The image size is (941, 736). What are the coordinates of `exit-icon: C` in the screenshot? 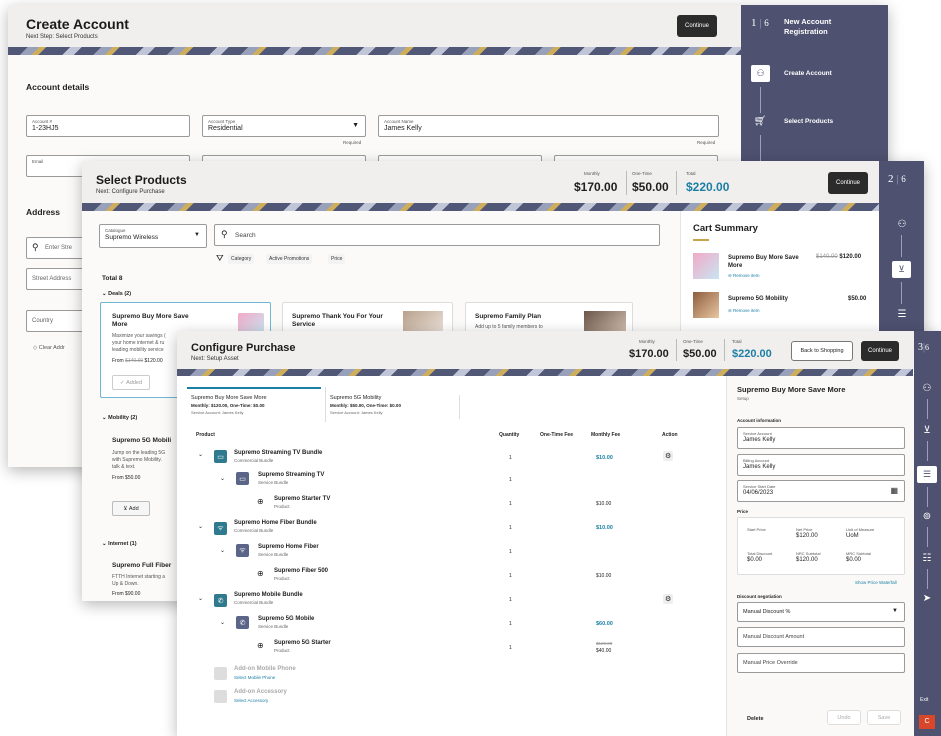 It's located at (927, 722).